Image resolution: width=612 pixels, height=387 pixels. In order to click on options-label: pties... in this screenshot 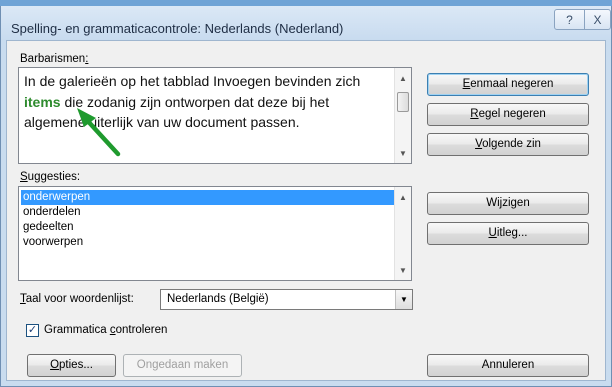, I will do `click(76, 365)`.